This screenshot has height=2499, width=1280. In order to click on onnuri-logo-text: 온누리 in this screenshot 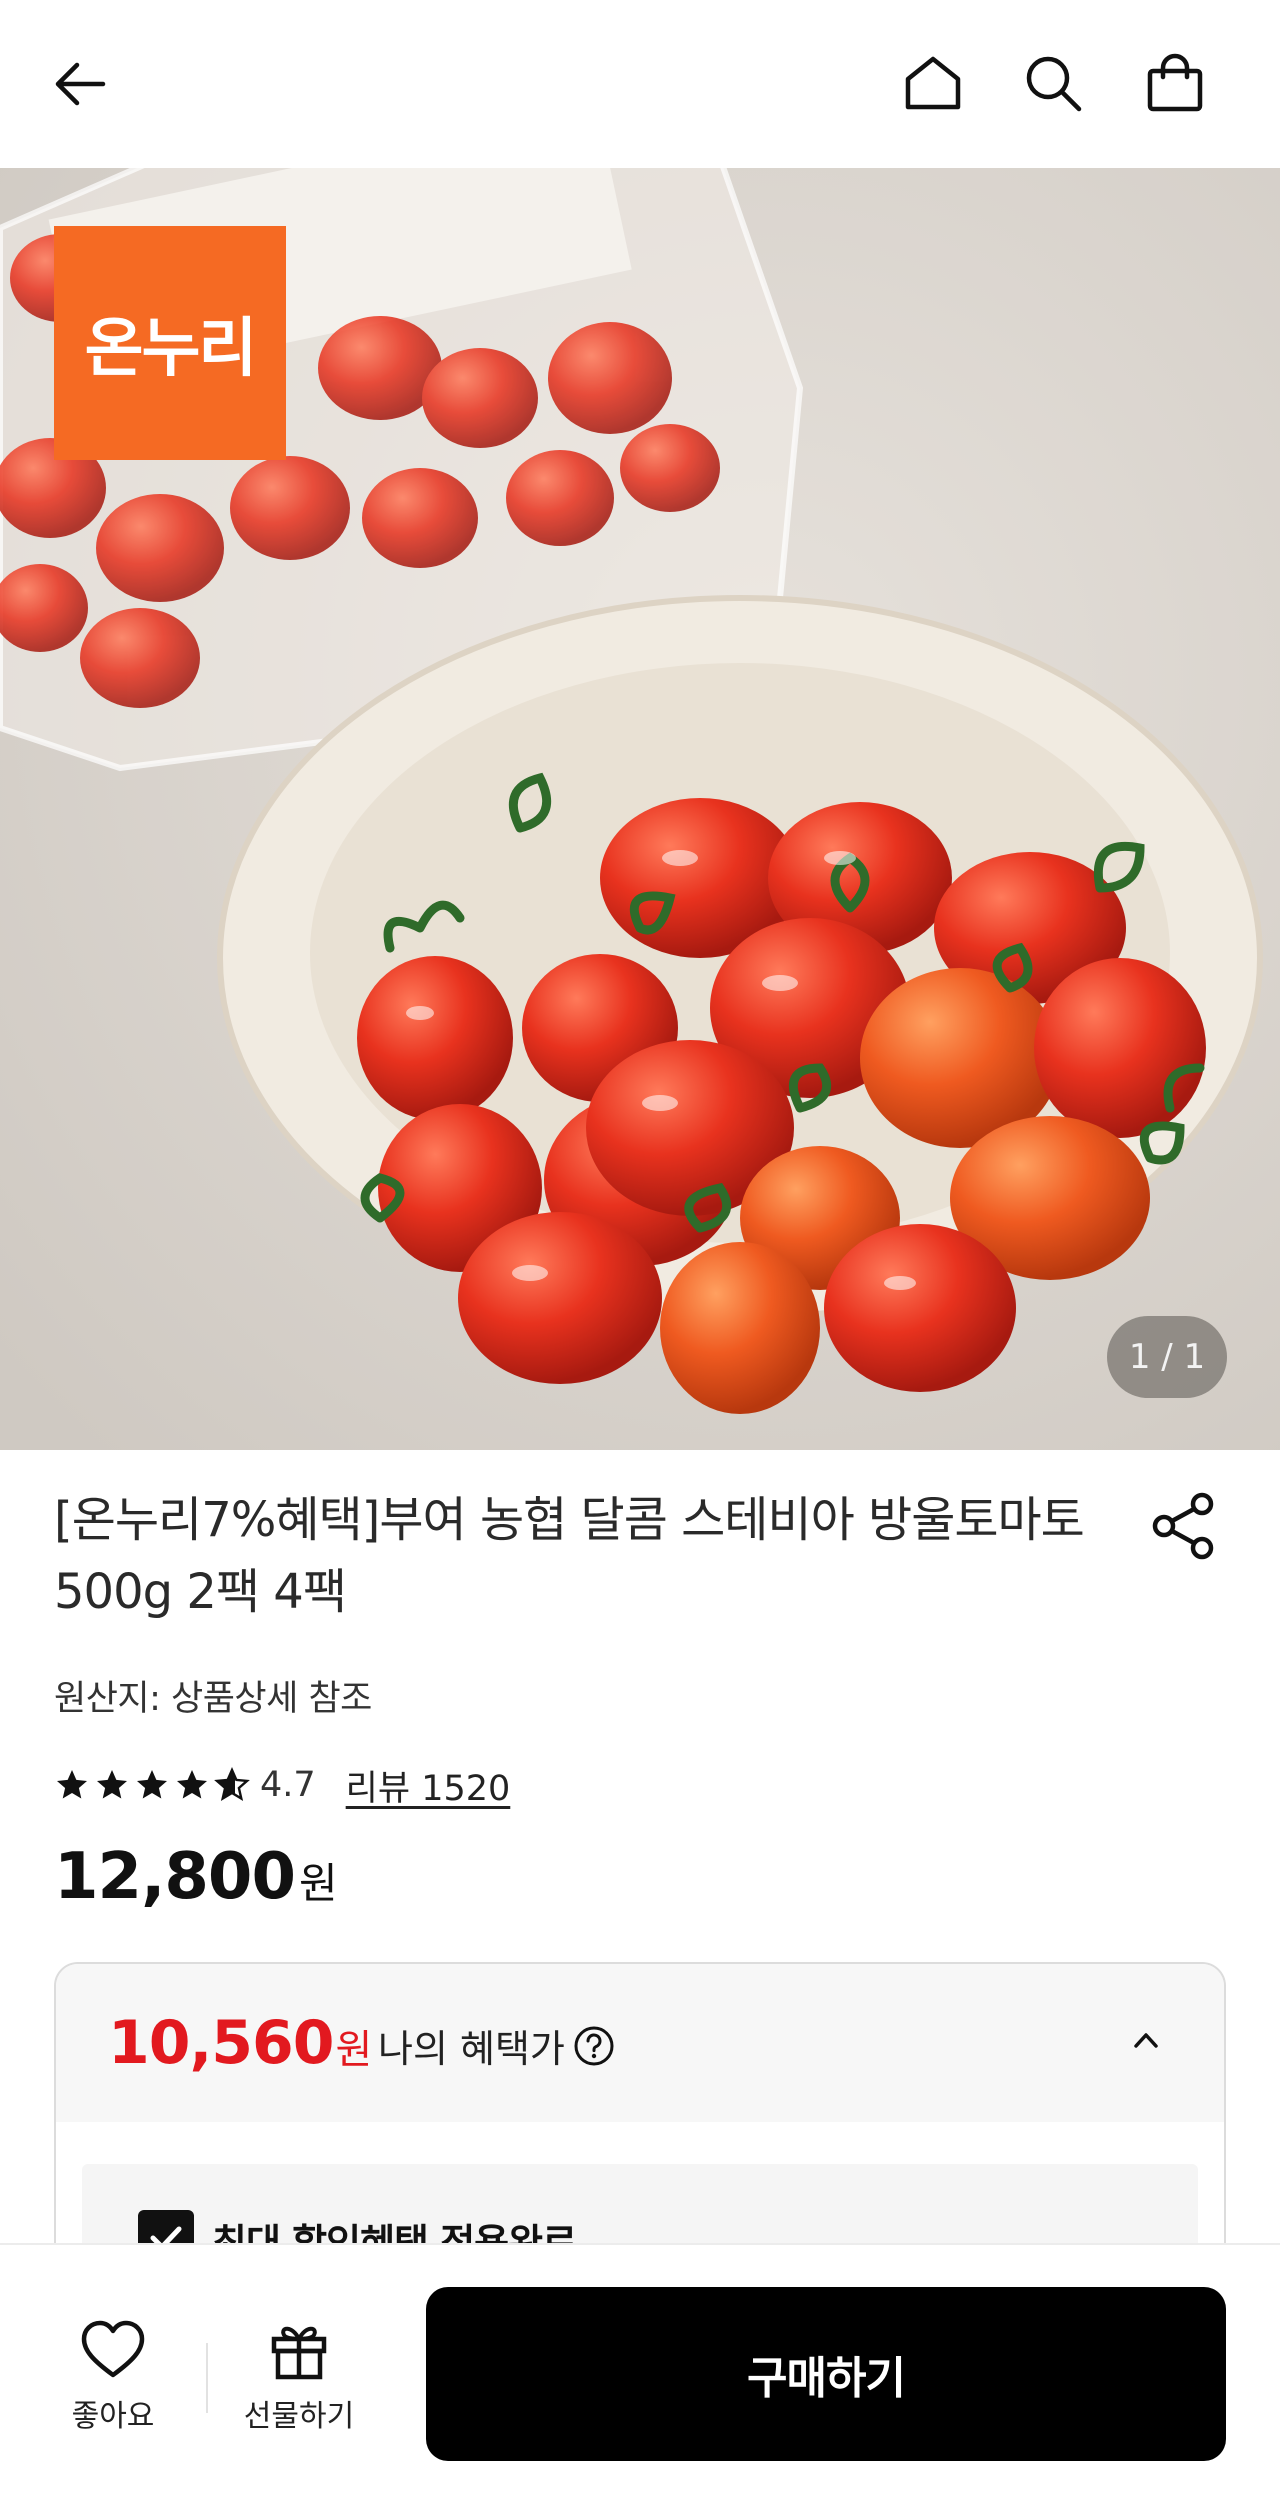, I will do `click(171, 349)`.